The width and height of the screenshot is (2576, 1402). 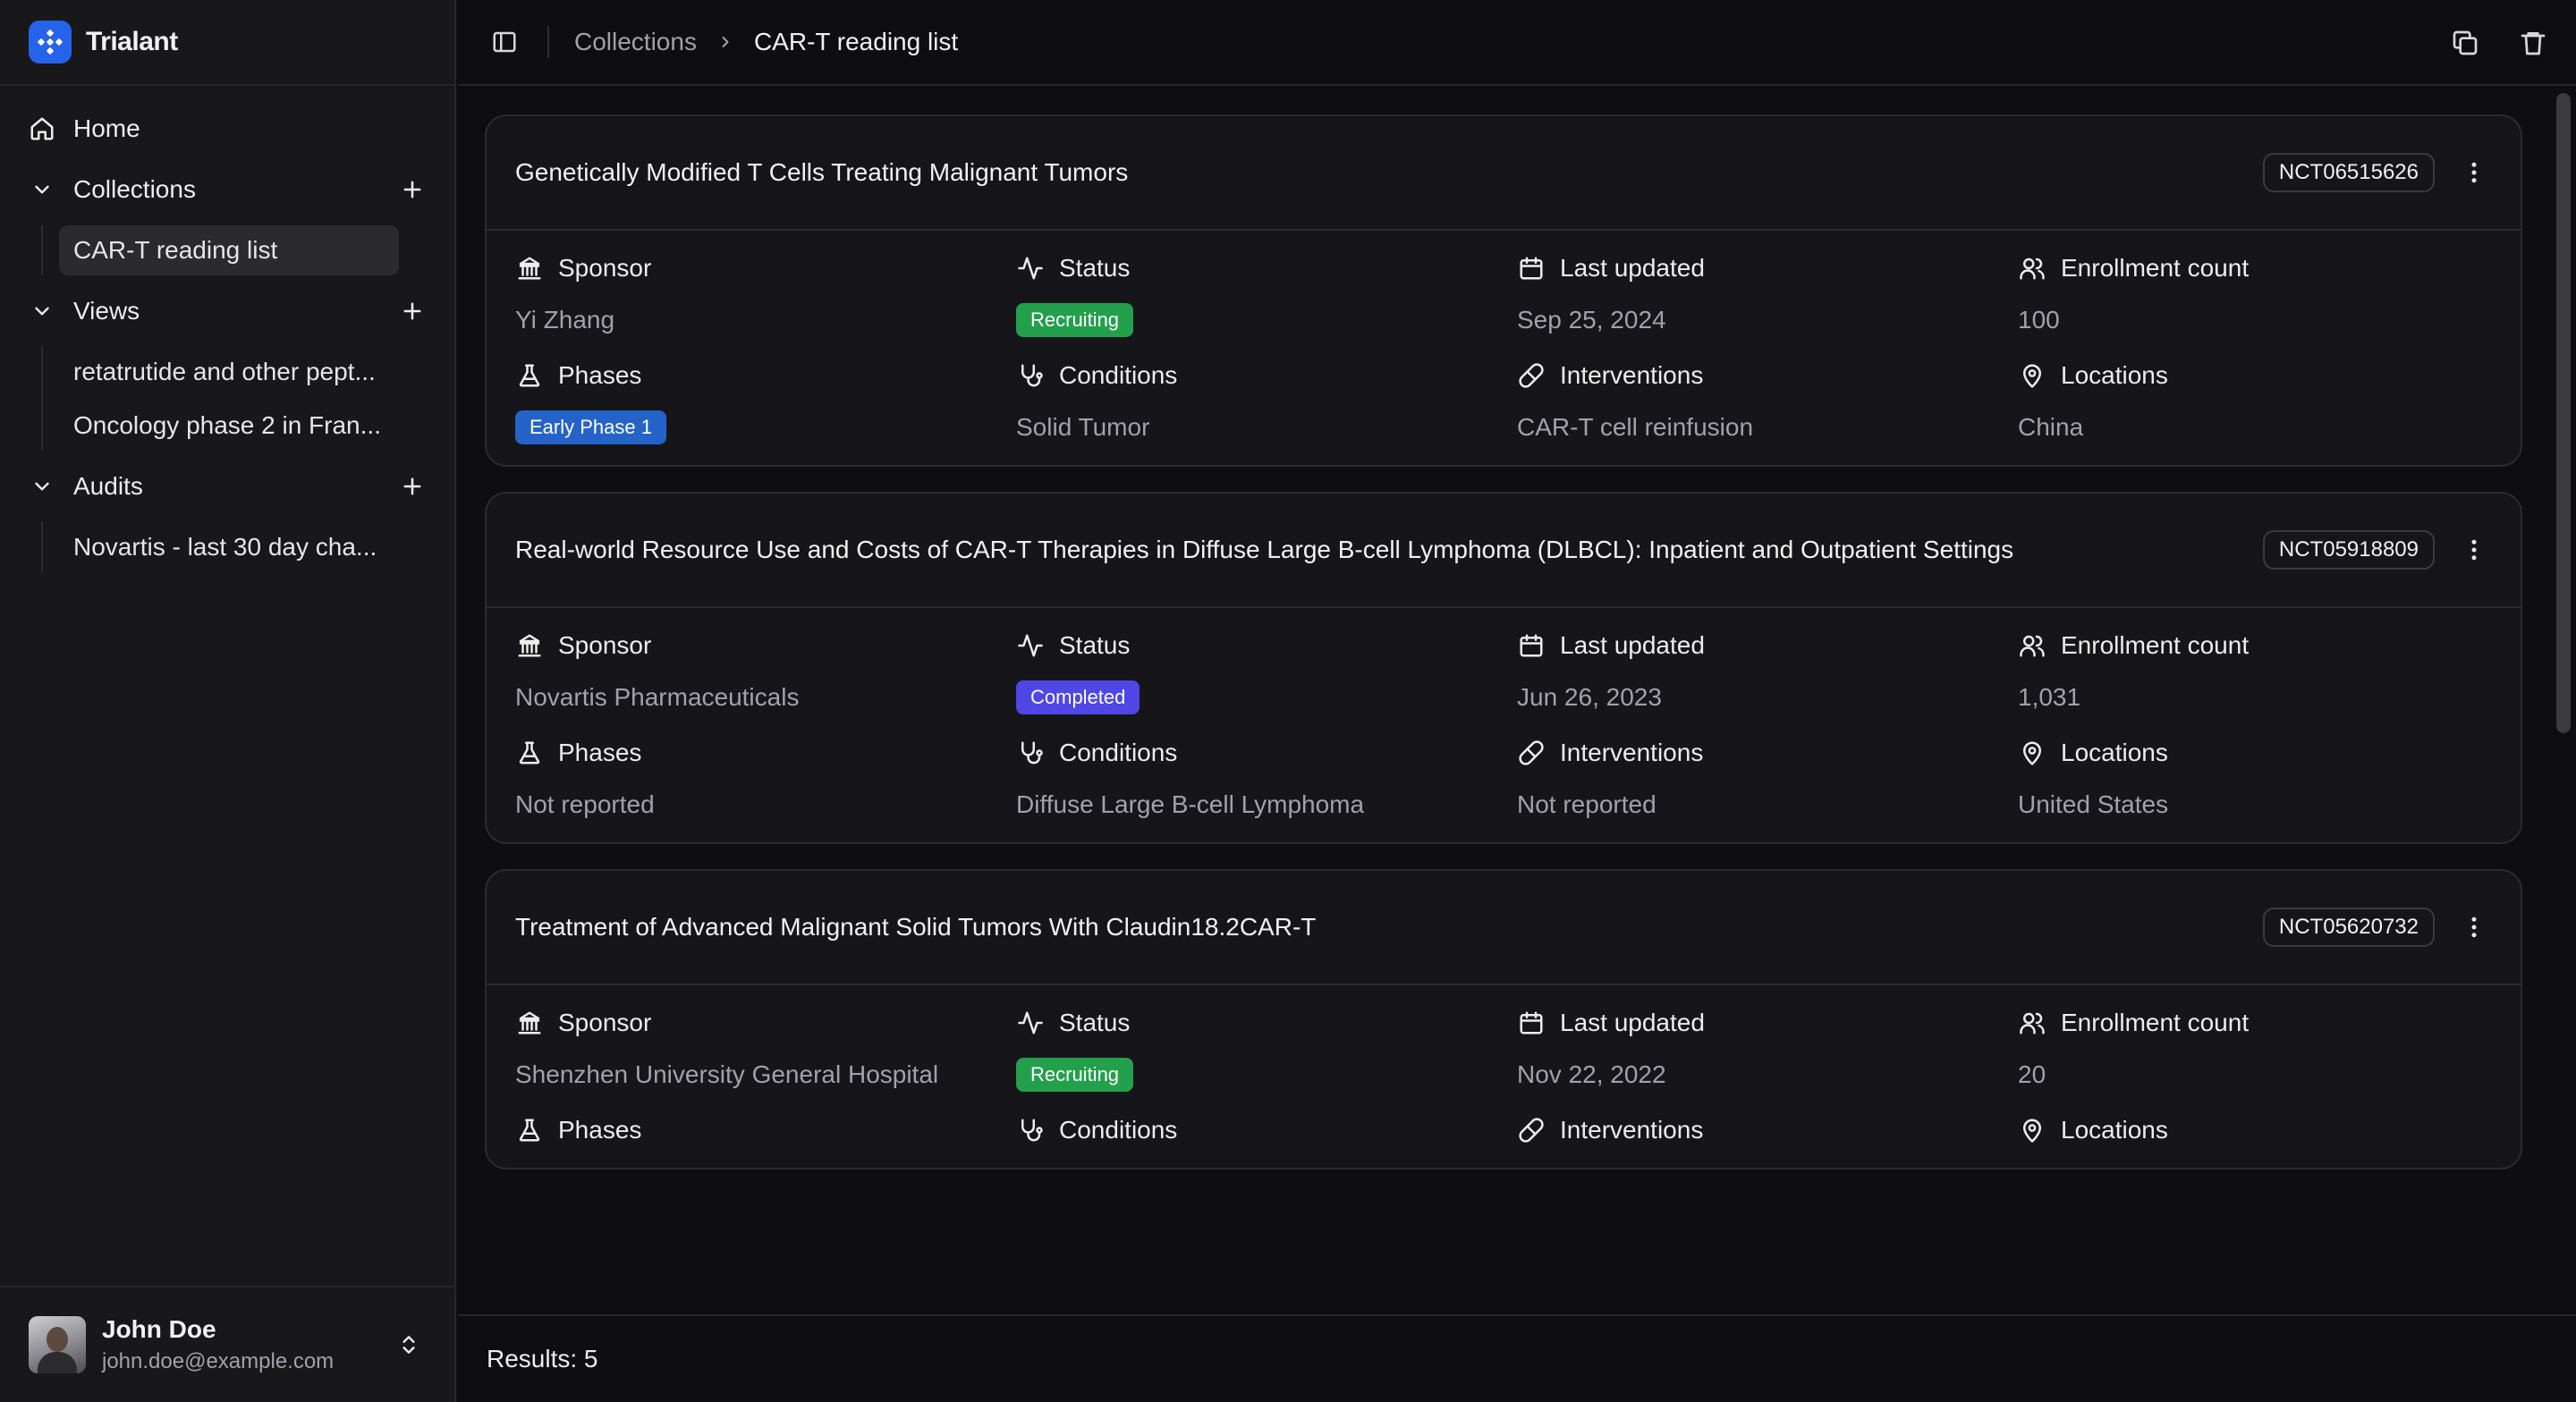 What do you see at coordinates (159, 1329) in the screenshot?
I see `user-name: John Doe` at bounding box center [159, 1329].